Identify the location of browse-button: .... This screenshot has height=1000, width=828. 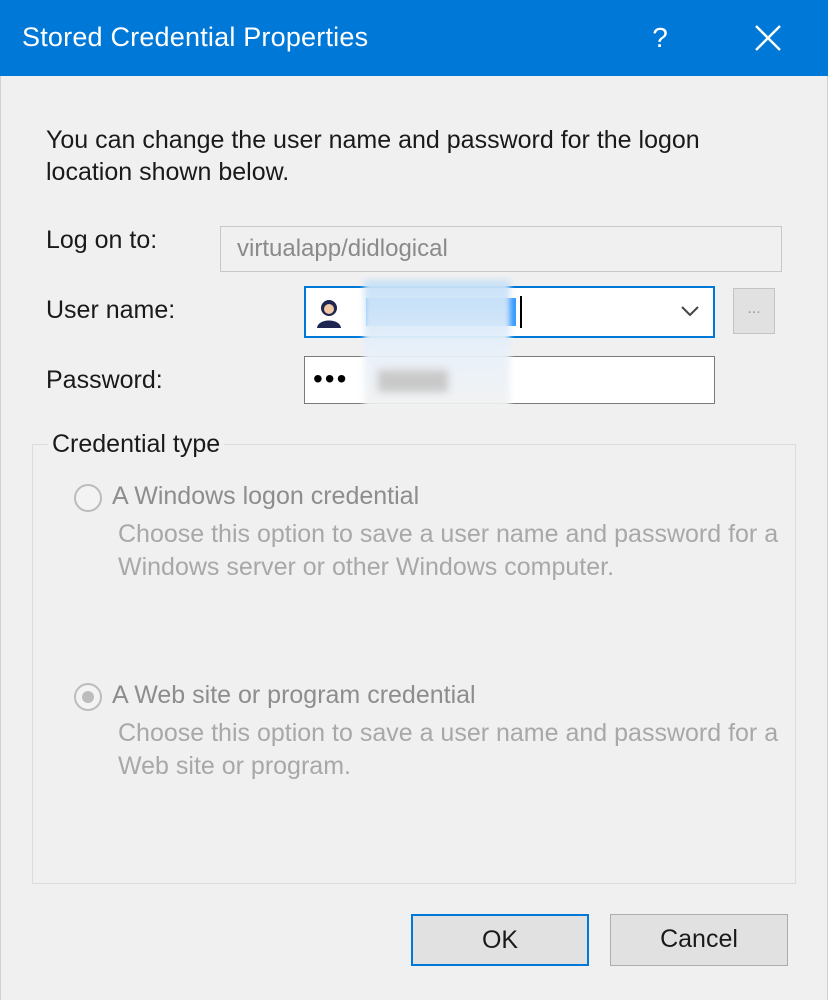
(754, 311).